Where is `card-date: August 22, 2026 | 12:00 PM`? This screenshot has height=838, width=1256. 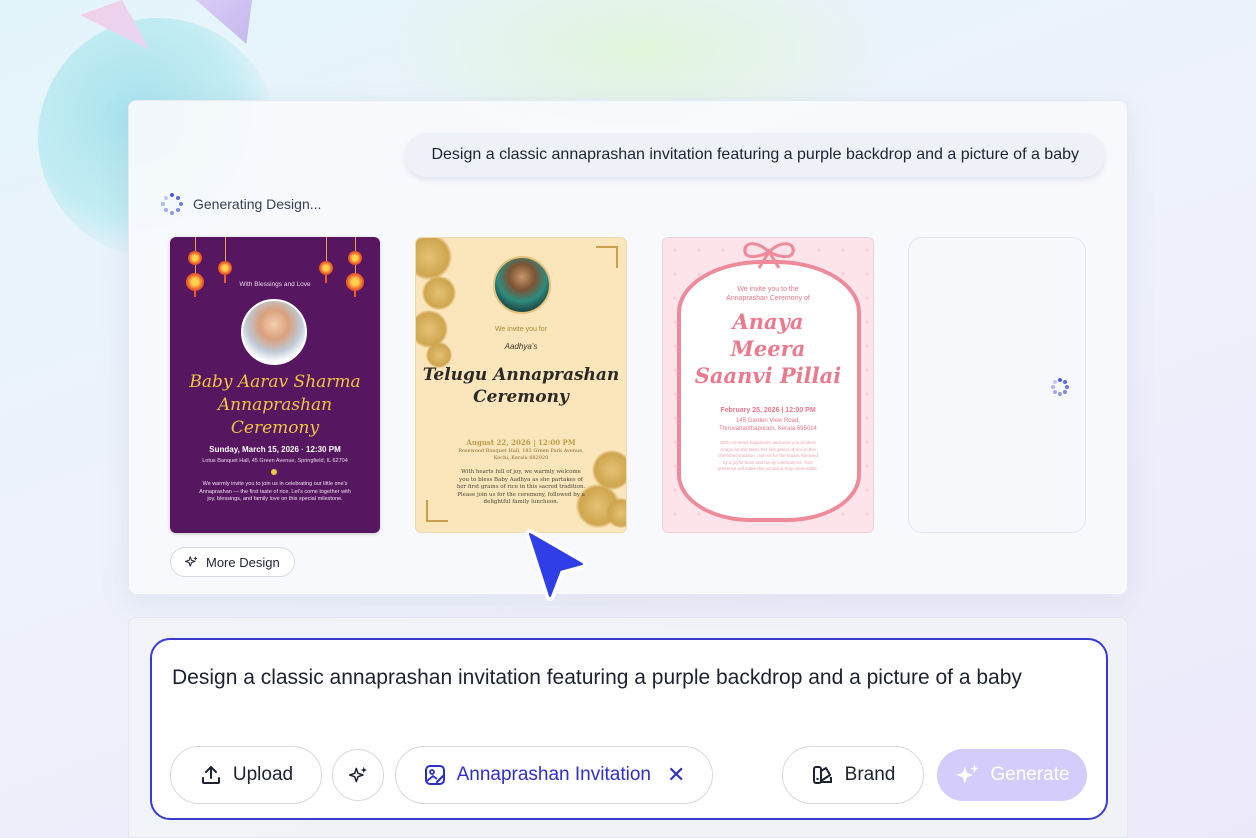
card-date: August 22, 2026 | 12:00 PM is located at coordinates (521, 442).